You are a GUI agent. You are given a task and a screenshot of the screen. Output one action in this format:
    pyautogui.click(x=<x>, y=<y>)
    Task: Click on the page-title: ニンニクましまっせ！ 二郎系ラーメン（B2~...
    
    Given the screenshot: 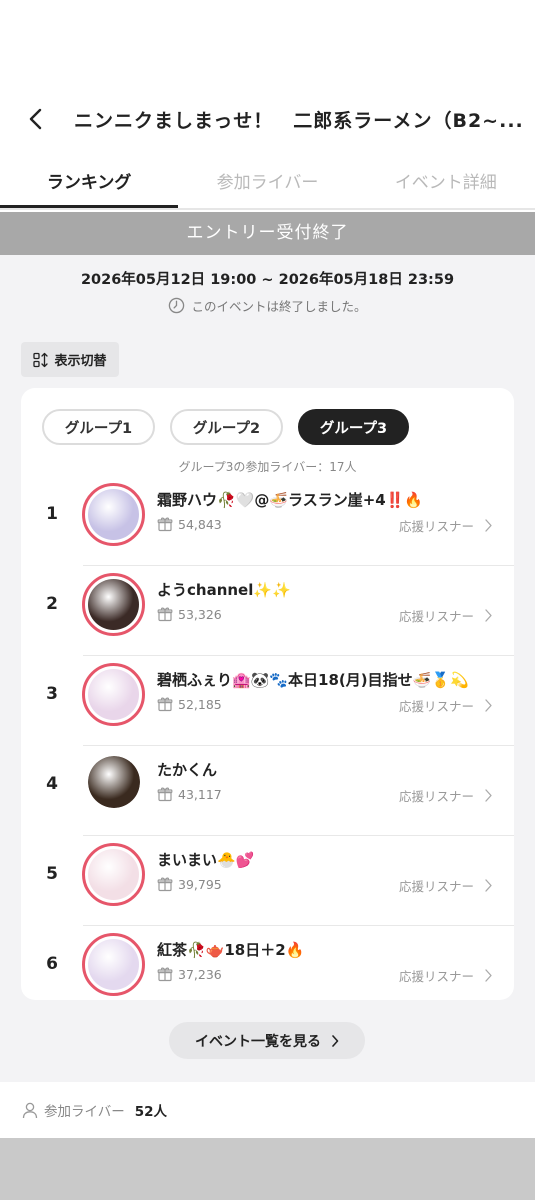 What is the action you would take?
    pyautogui.click(x=299, y=120)
    